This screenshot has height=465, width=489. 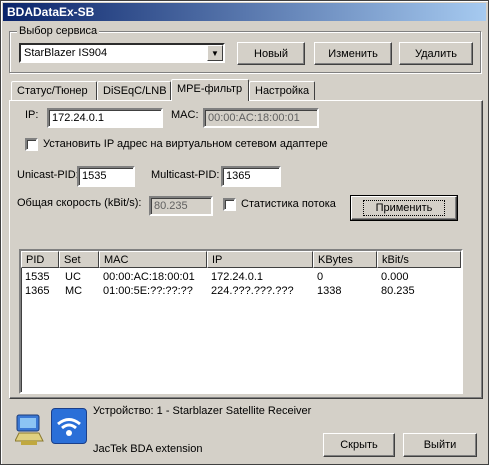 What do you see at coordinates (185, 175) in the screenshot?
I see `multicast-pid-label: Multicast-PID:` at bounding box center [185, 175].